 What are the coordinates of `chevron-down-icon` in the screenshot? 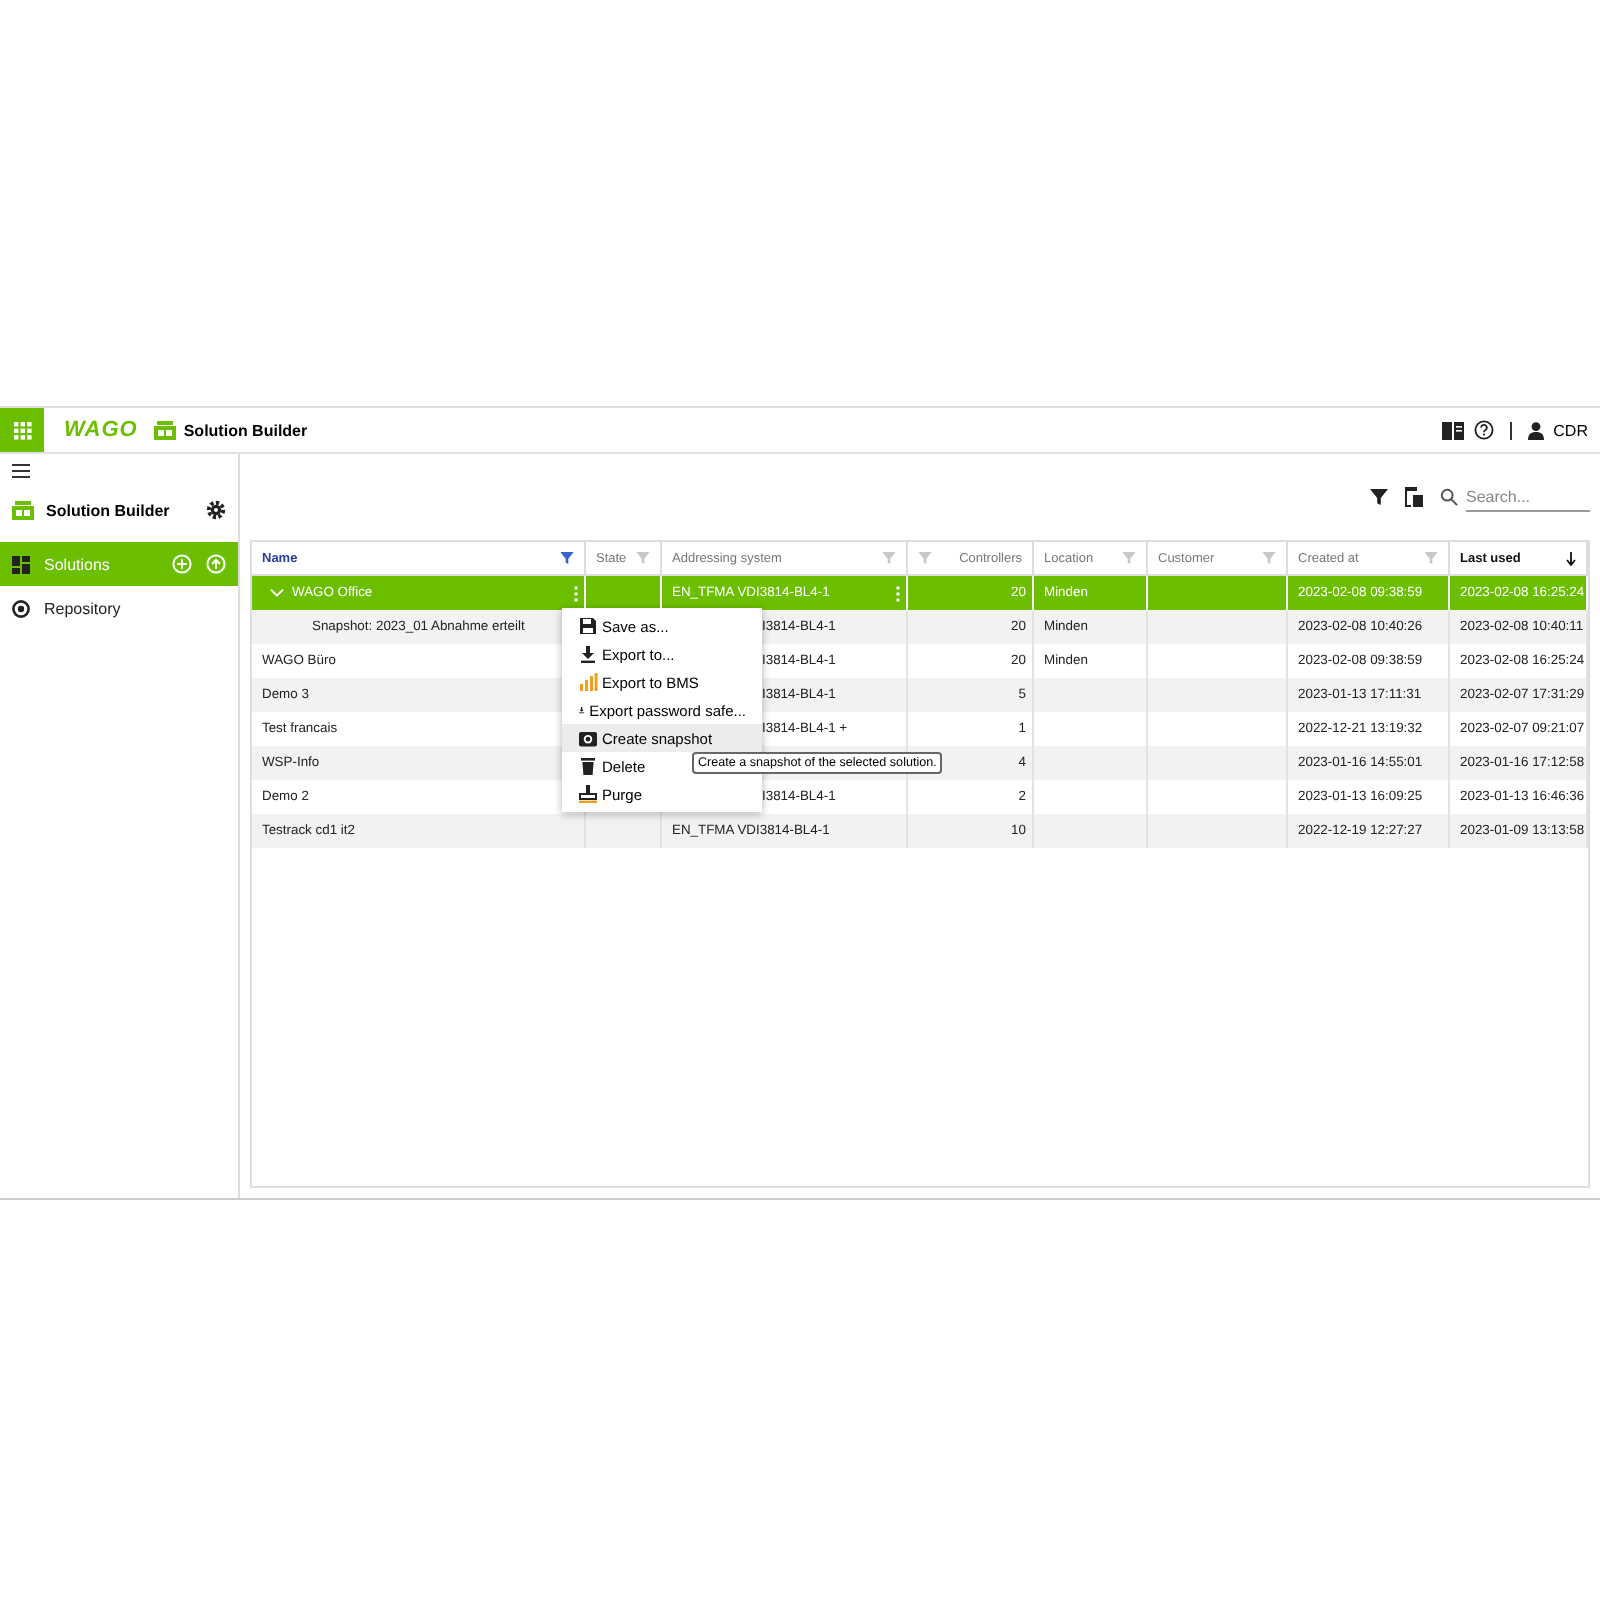 It's located at (277, 593).